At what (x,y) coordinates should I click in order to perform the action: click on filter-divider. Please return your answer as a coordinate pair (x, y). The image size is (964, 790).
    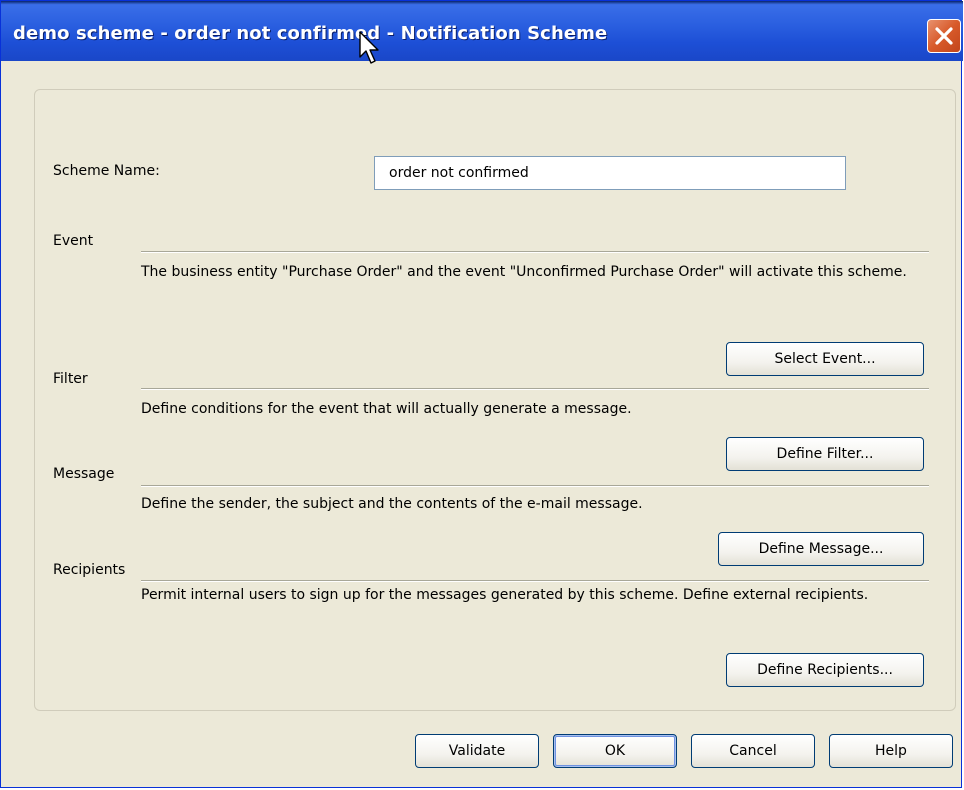
    Looking at the image, I should click on (535, 389).